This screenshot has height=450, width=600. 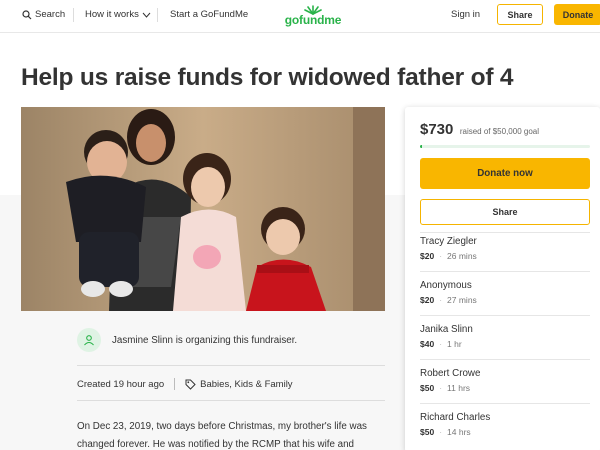 What do you see at coordinates (313, 20) in the screenshot?
I see `logo-text: gofundme` at bounding box center [313, 20].